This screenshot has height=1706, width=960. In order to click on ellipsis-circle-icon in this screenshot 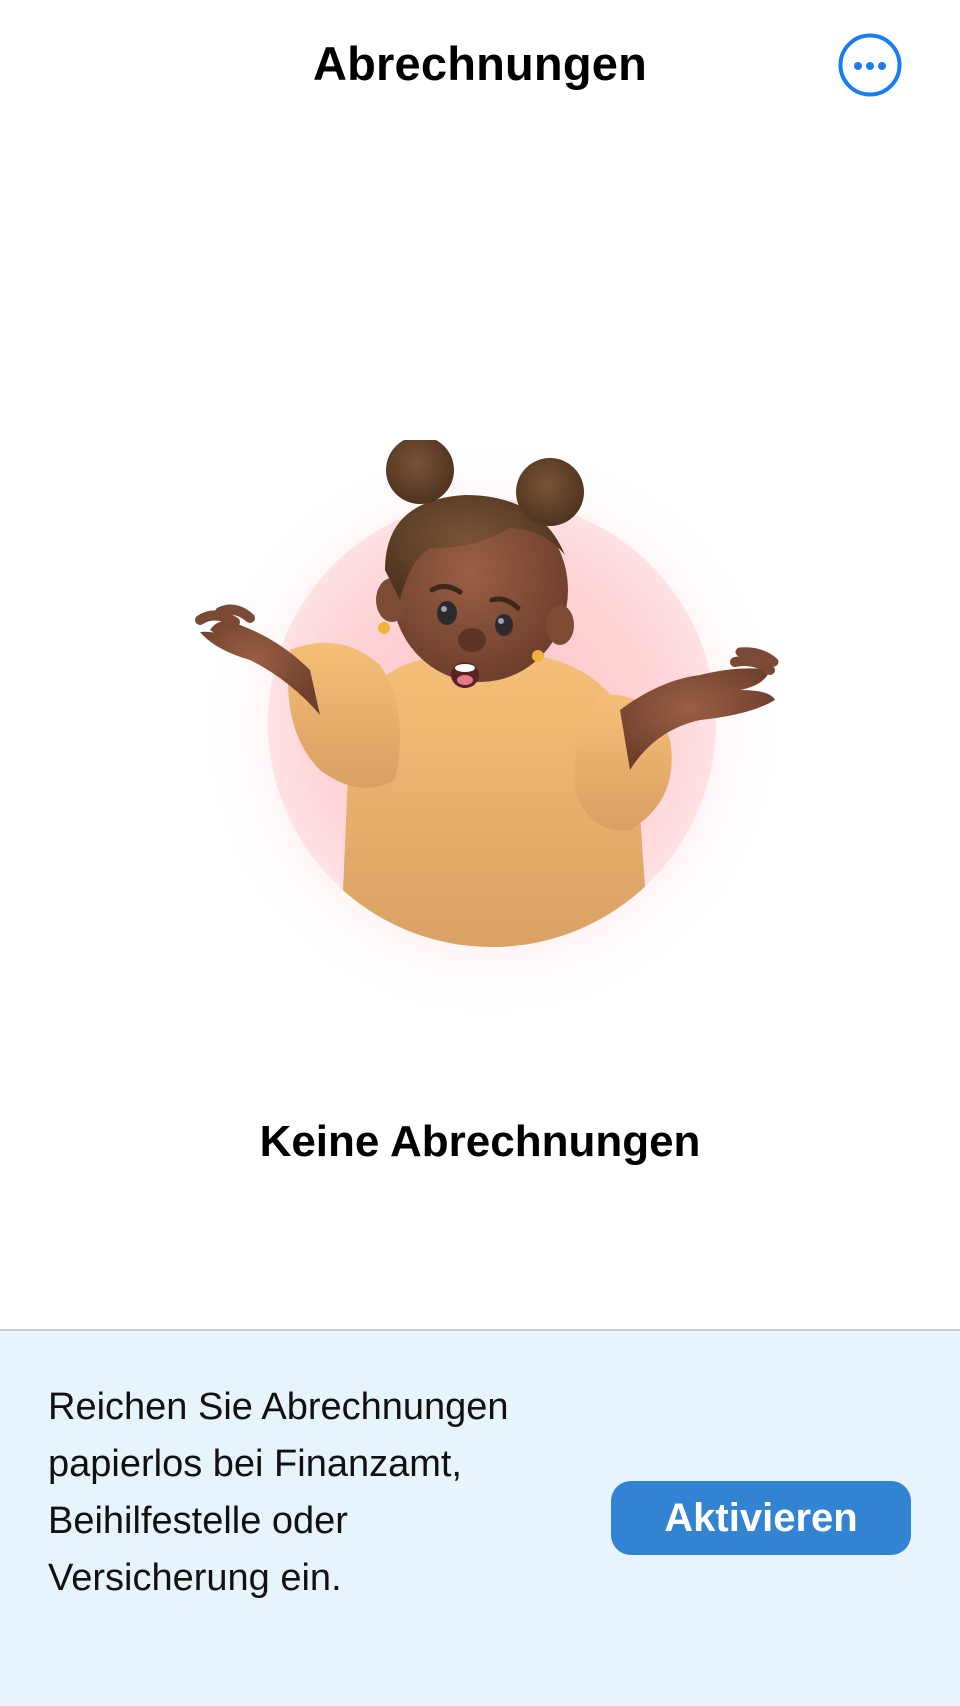, I will do `click(870, 65)`.